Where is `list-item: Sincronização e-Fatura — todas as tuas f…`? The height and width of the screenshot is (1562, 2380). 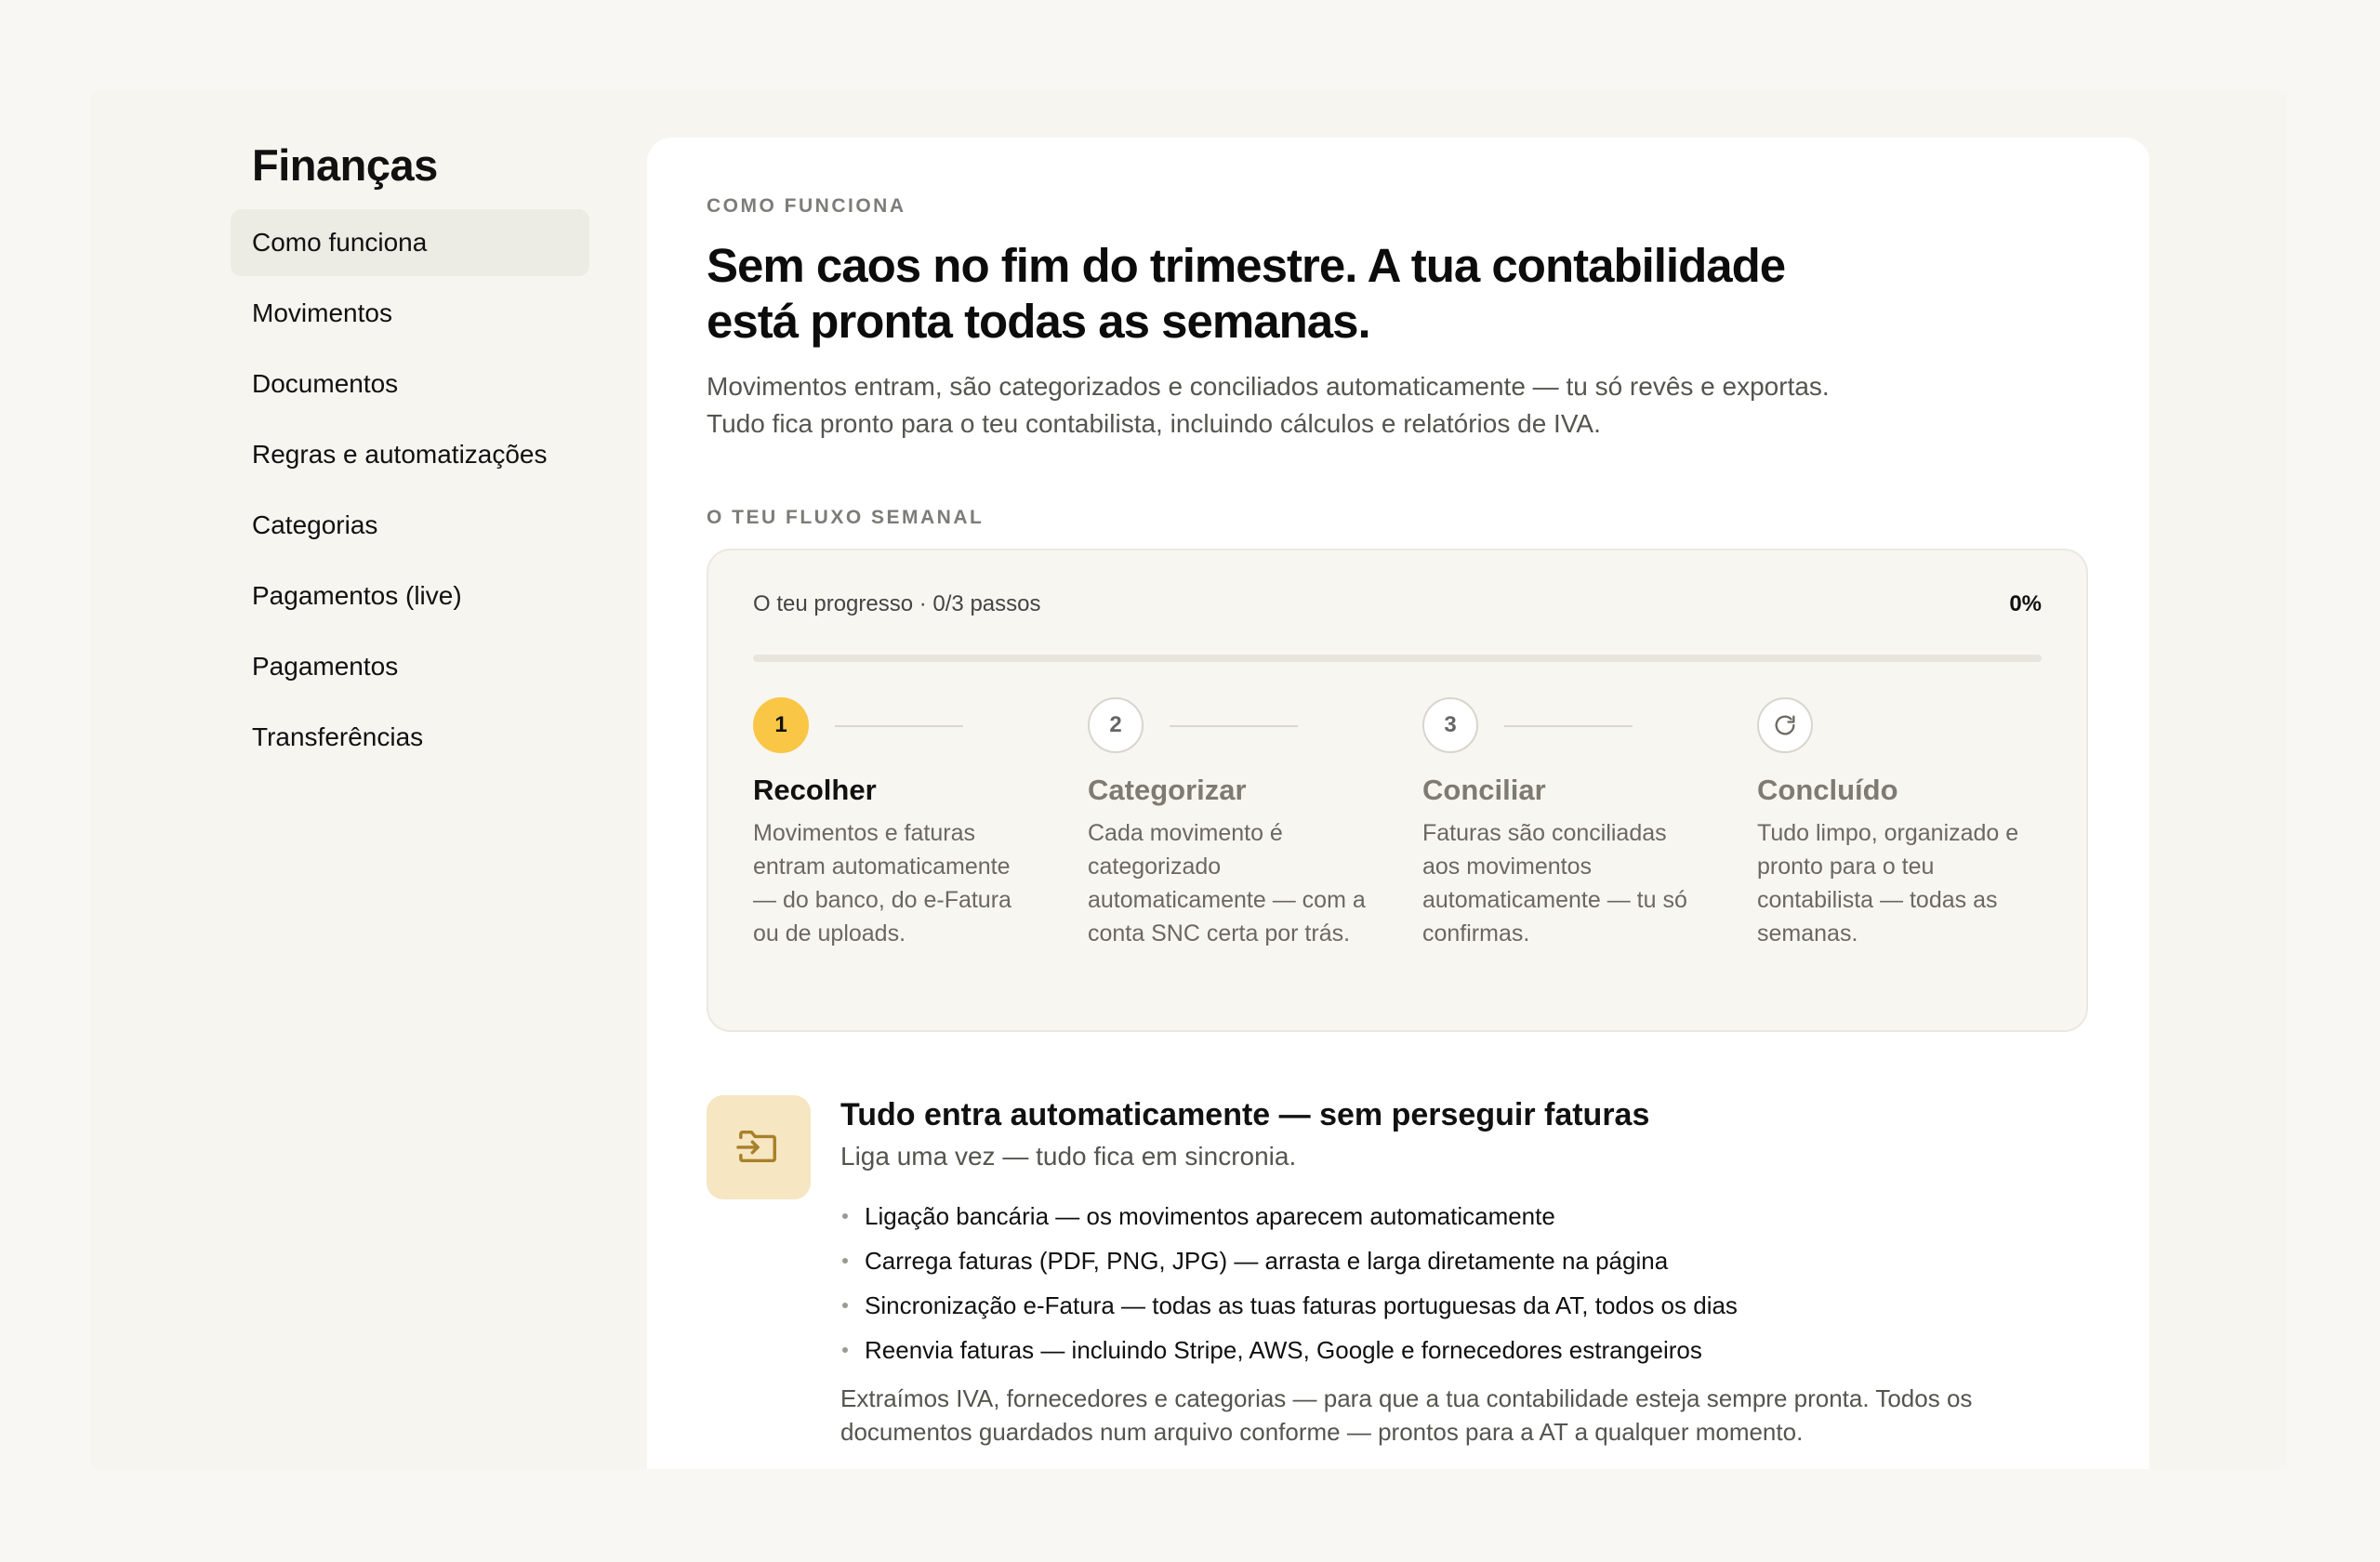
list-item: Sincronização e-Fatura — todas as tuas f… is located at coordinates (1464, 1305).